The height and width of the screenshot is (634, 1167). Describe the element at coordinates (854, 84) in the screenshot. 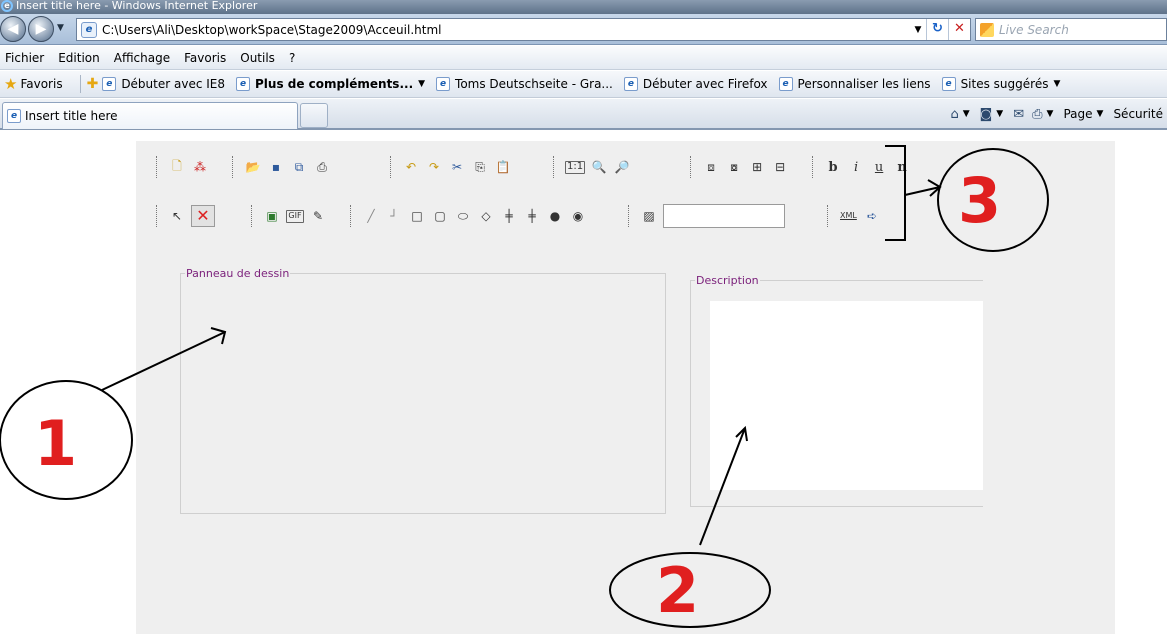

I see `fav-link: e Personnaliser les liens` at that location.